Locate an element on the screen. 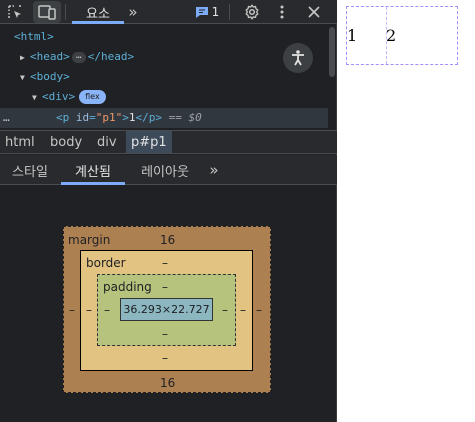 This screenshot has height=422, width=475. border-label: border is located at coordinates (106, 263).